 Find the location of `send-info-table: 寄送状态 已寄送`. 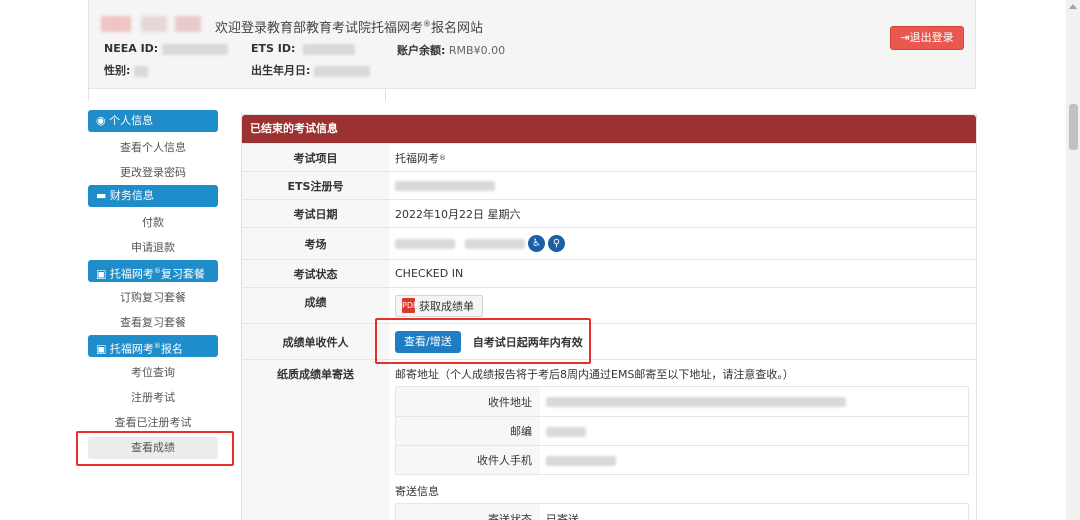

send-info-table: 寄送状态 已寄送 is located at coordinates (682, 511).